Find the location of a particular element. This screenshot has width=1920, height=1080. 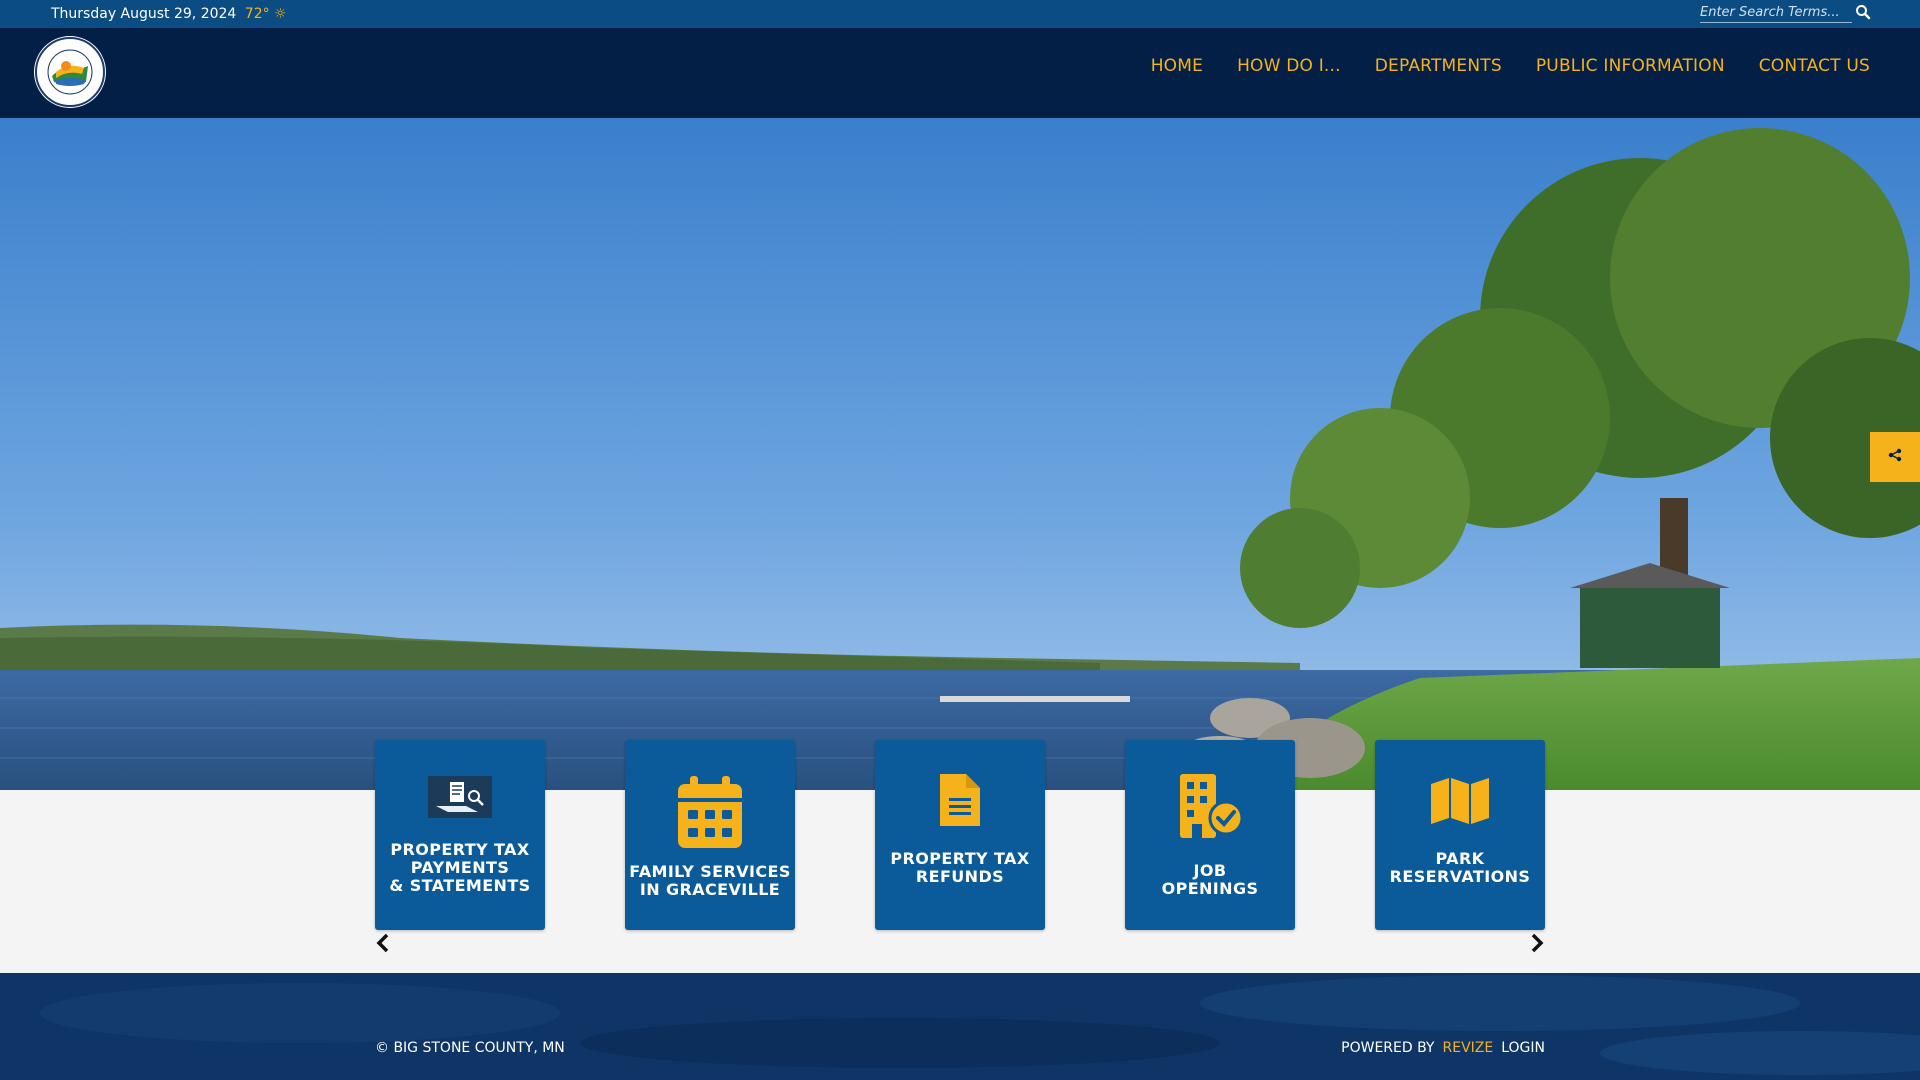

nav-public-information: PUBLIC INFORMATION is located at coordinates (1630, 66).